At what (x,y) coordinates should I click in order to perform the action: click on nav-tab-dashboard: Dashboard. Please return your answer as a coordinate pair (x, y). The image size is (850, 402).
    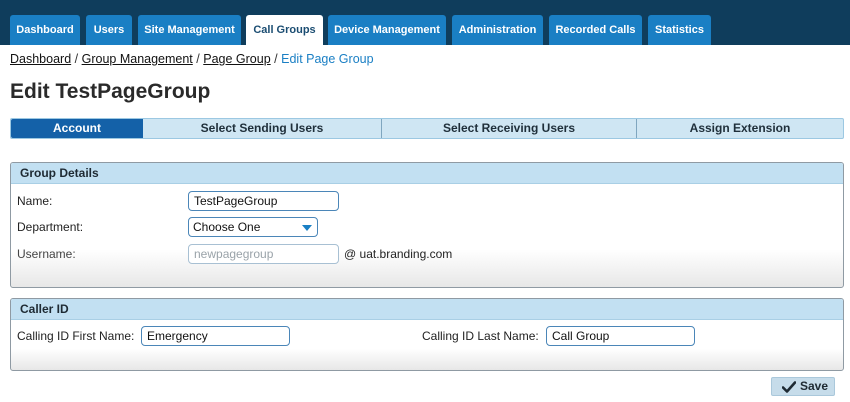
    Looking at the image, I should click on (45, 30).